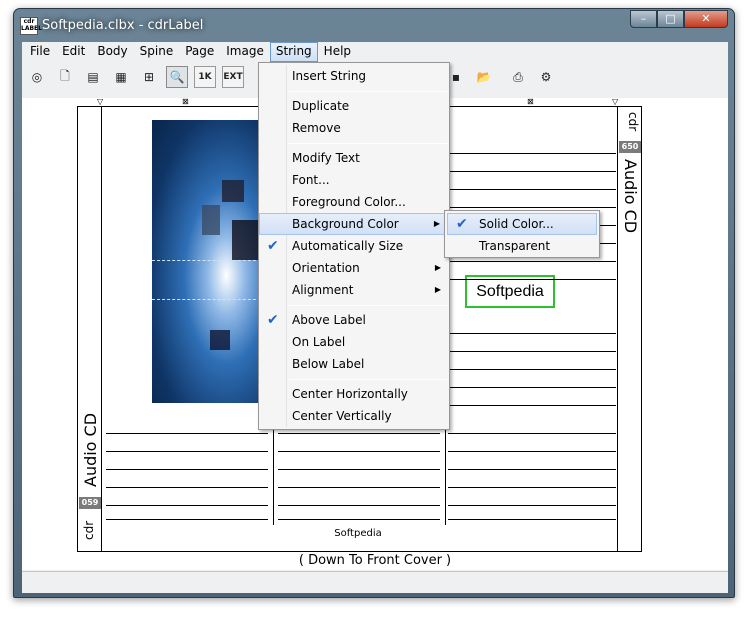  I want to click on open-folder-icon: 📂, so click(484, 77).